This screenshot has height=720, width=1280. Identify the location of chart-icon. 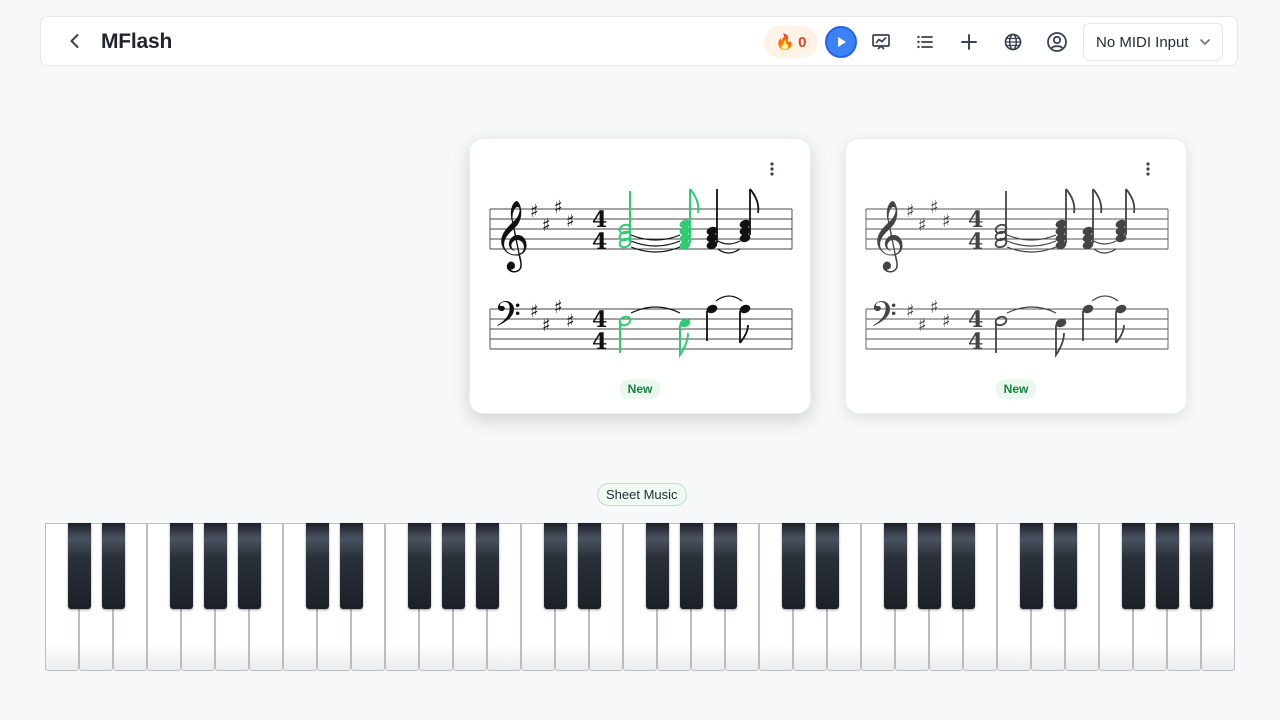
(881, 42).